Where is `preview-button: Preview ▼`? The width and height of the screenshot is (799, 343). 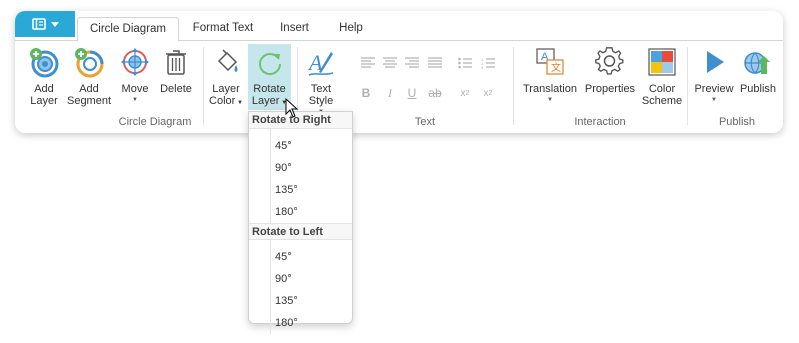 preview-button: Preview ▼ is located at coordinates (714, 74).